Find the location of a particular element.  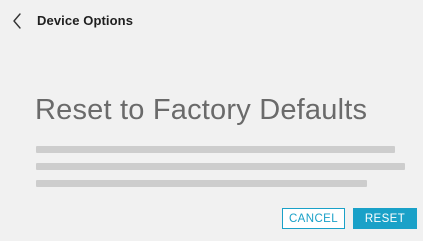

header-title: Device Options is located at coordinates (85, 20).